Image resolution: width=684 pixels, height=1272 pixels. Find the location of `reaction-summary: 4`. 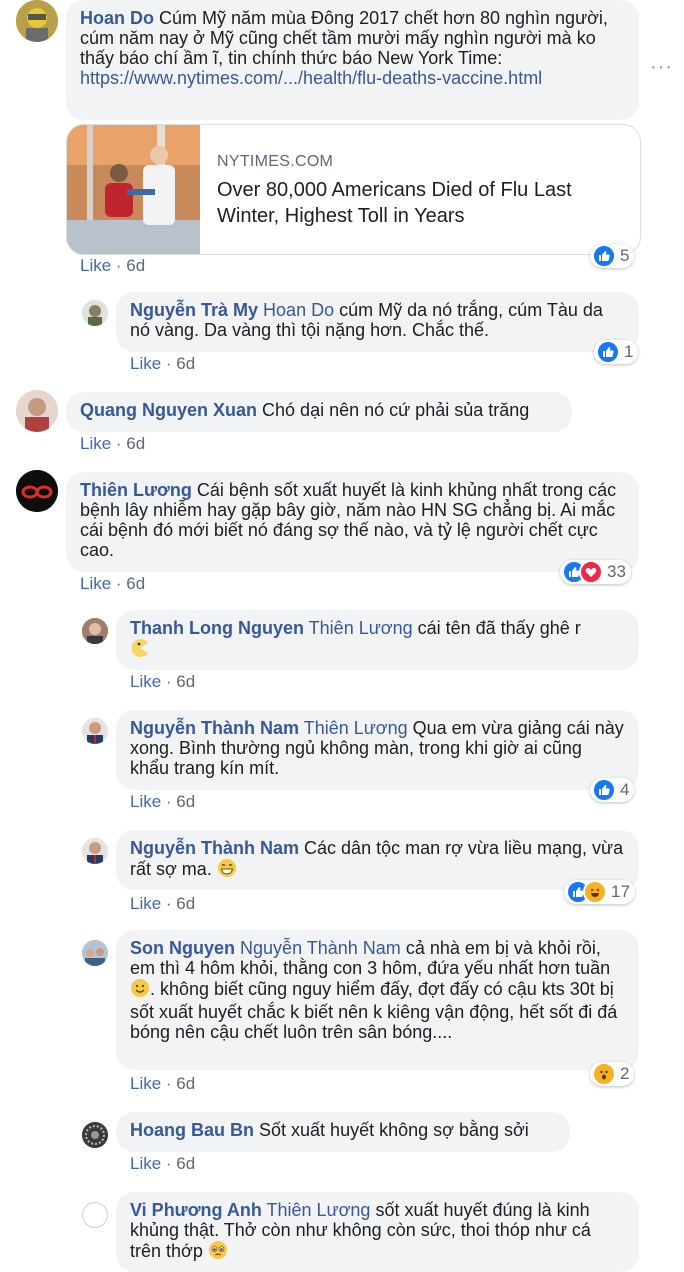

reaction-summary: 4 is located at coordinates (612, 790).